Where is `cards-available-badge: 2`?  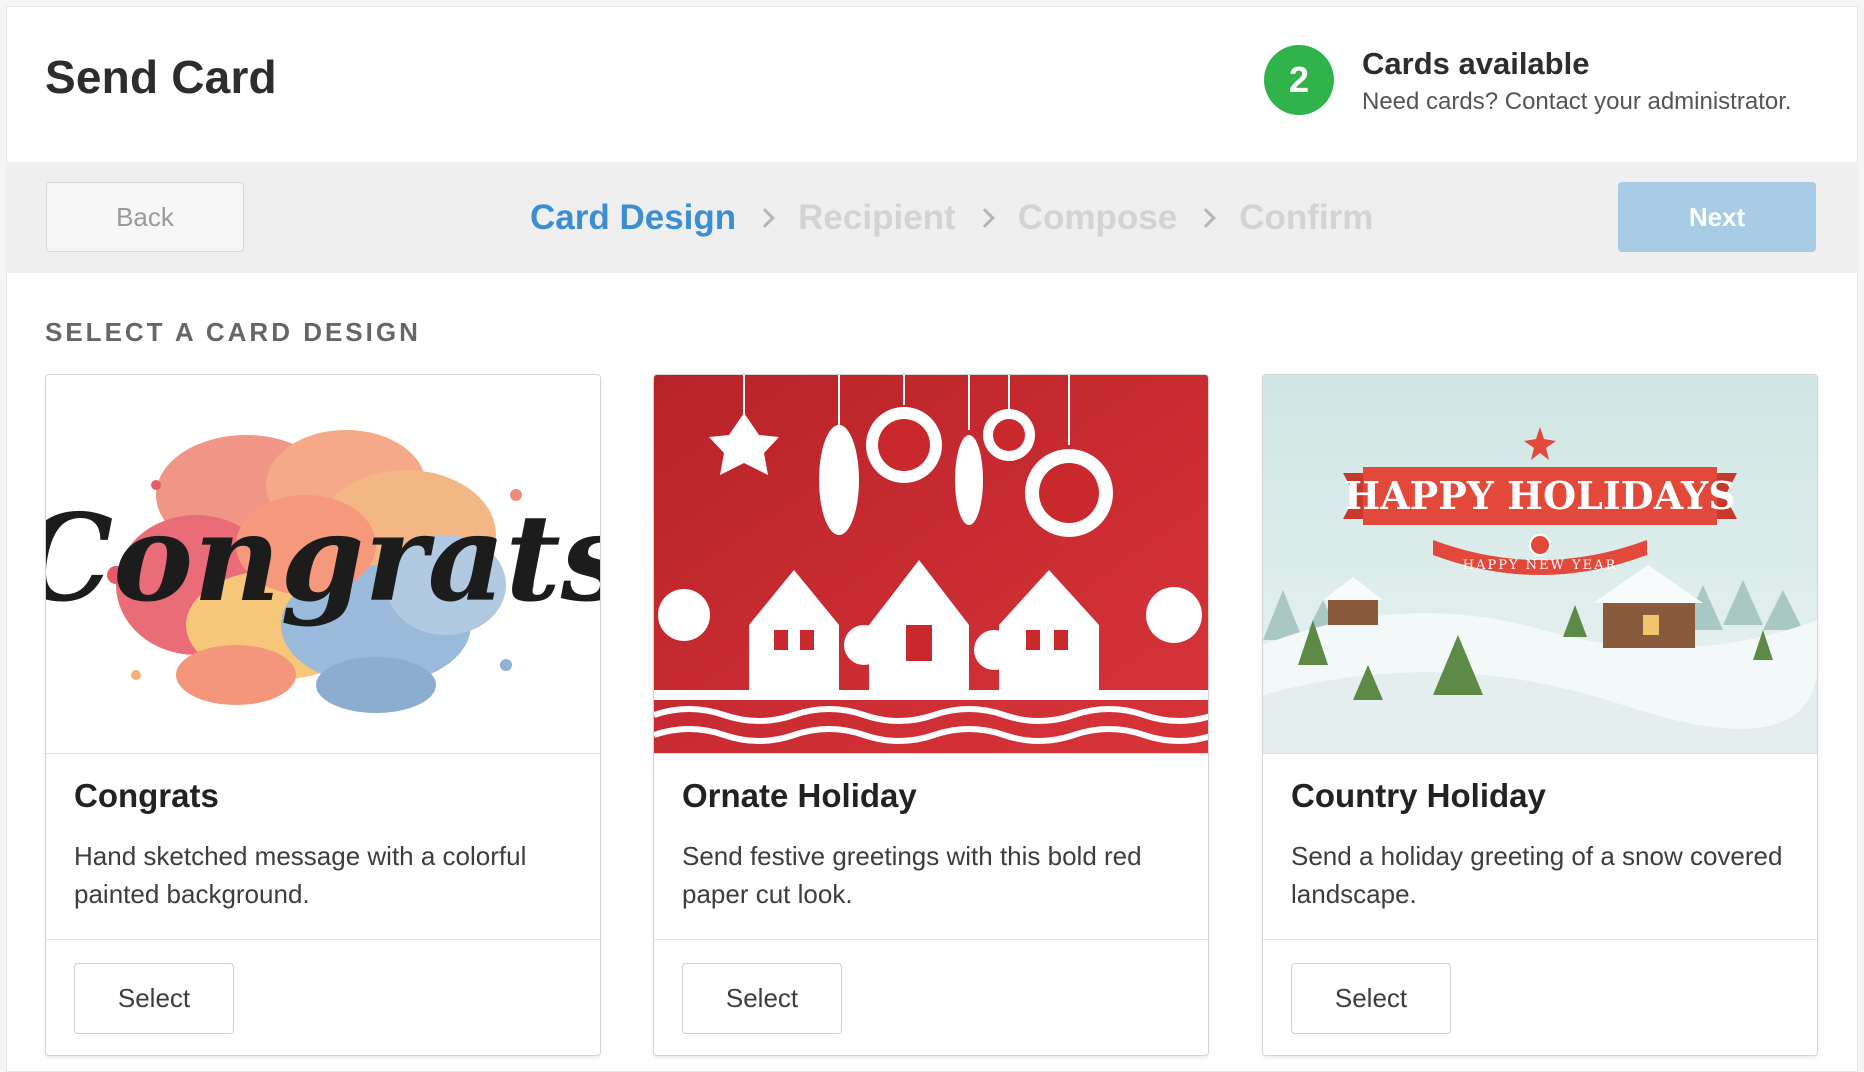
cards-available-badge: 2 is located at coordinates (1299, 80).